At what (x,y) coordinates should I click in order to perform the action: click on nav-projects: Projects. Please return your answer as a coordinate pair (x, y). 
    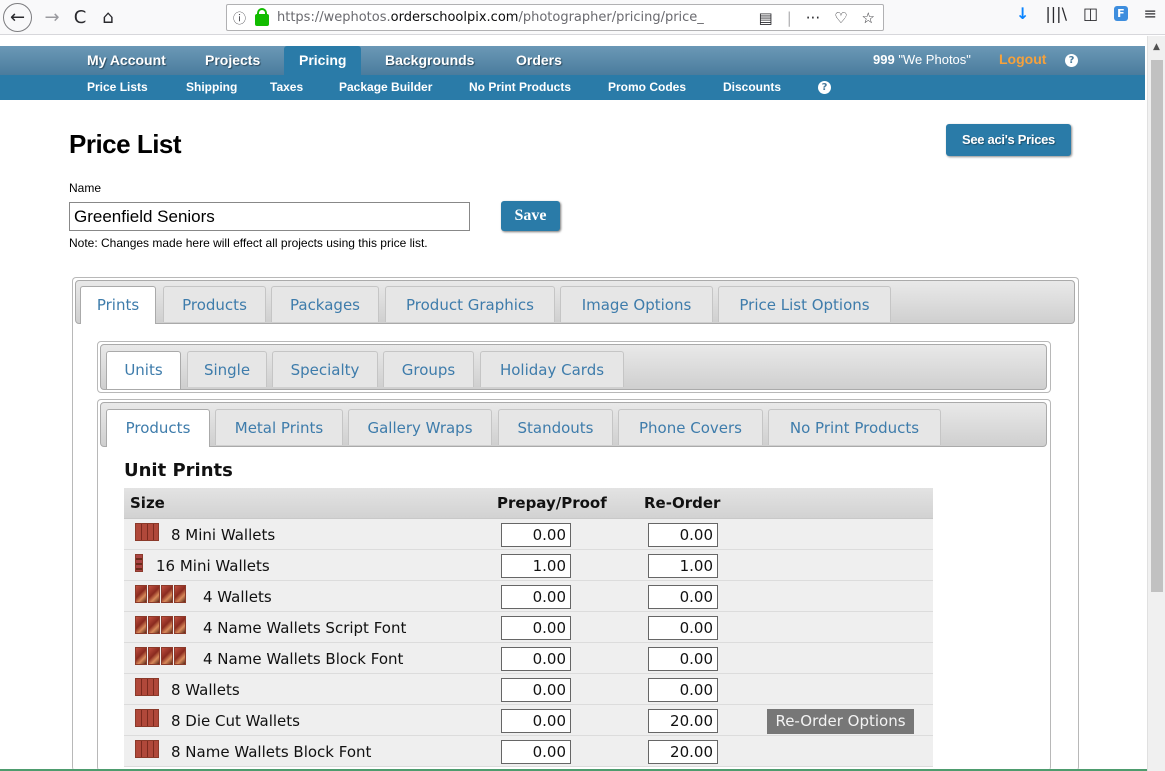
    Looking at the image, I should click on (232, 60).